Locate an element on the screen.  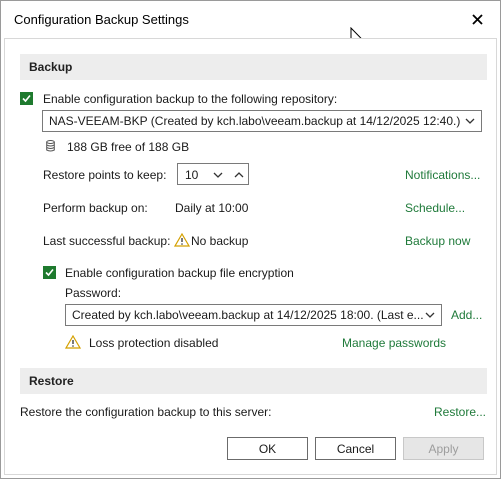
title-bar: Configuration Backup Settings is located at coordinates (250, 19).